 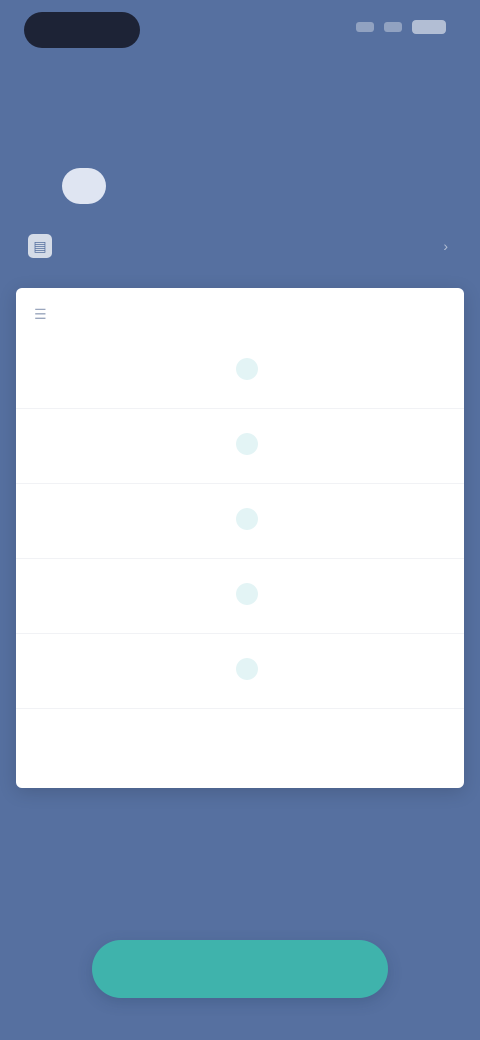 What do you see at coordinates (40, 313) in the screenshot?
I see `filter-icon: ☰` at bounding box center [40, 313].